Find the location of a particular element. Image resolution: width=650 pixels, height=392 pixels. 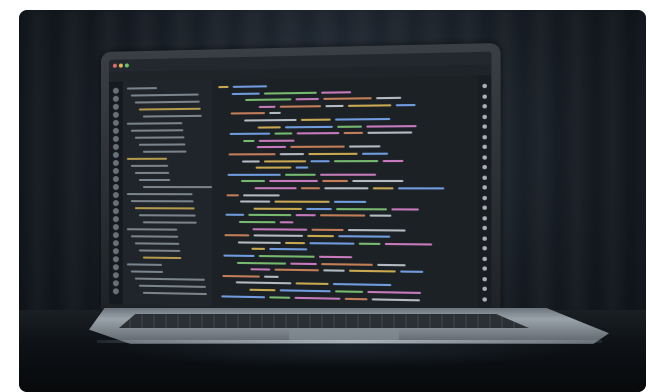

editor-minimap-rail is located at coordinates (485, 193).